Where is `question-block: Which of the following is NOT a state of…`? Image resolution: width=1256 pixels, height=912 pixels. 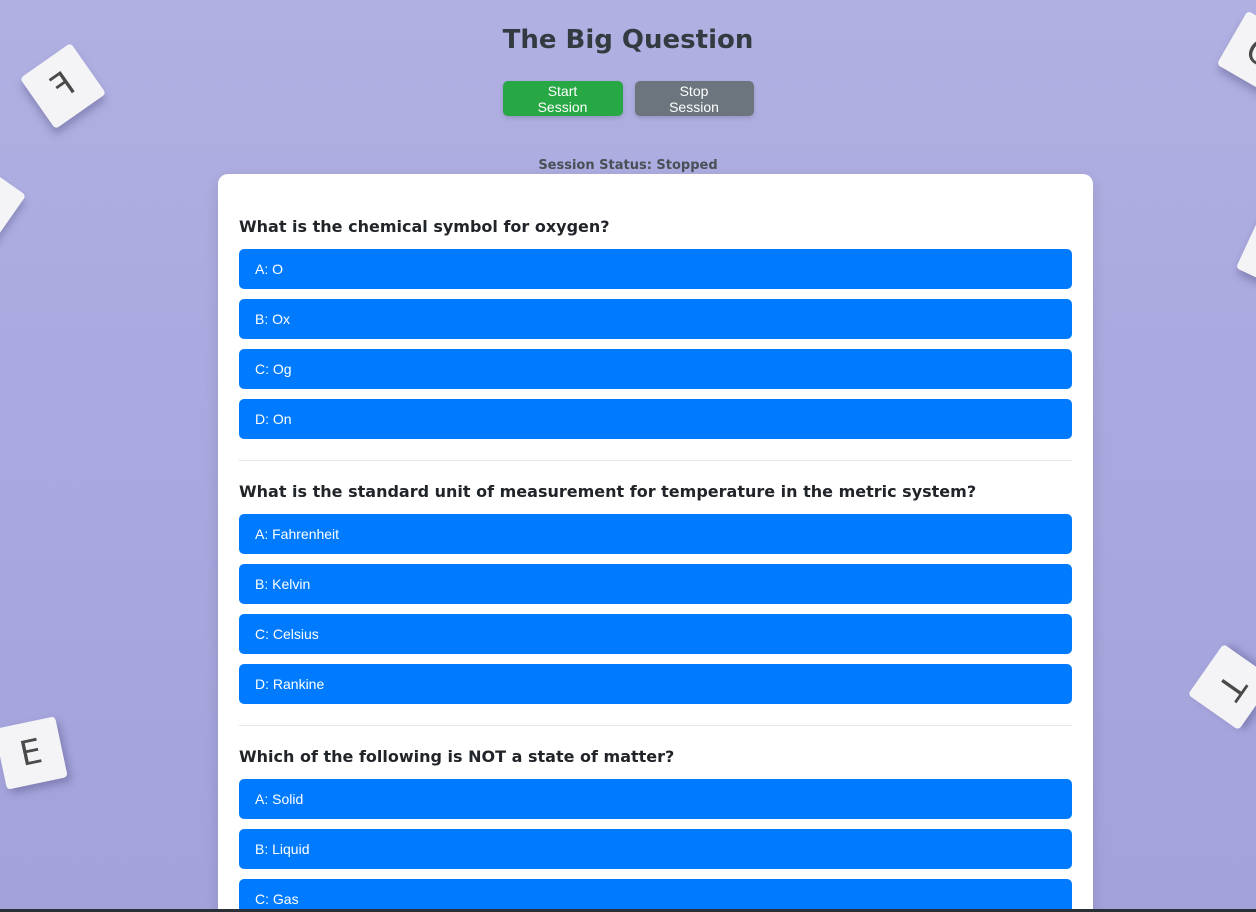 question-block: Which of the following is NOT a state of… is located at coordinates (655, 818).